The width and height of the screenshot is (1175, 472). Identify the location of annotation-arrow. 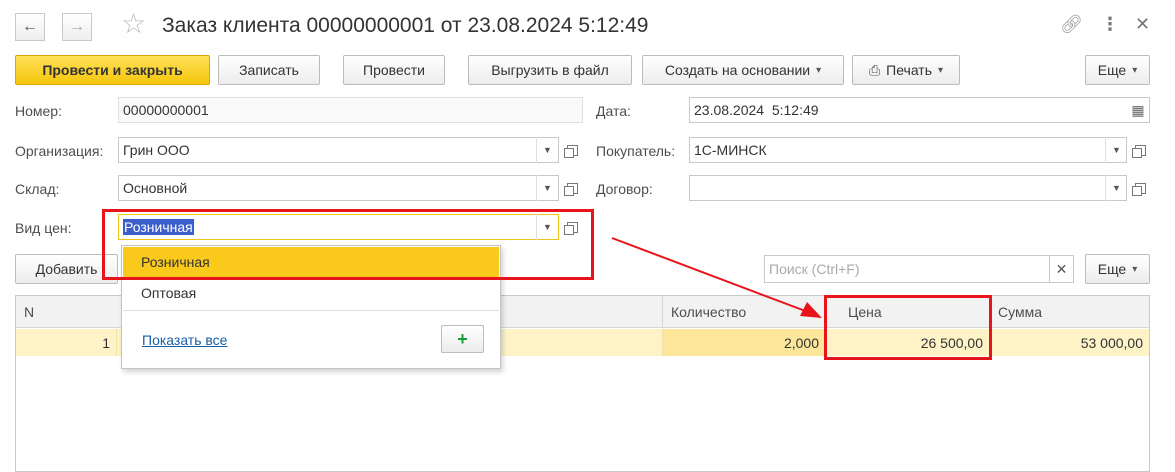
(716, 277).